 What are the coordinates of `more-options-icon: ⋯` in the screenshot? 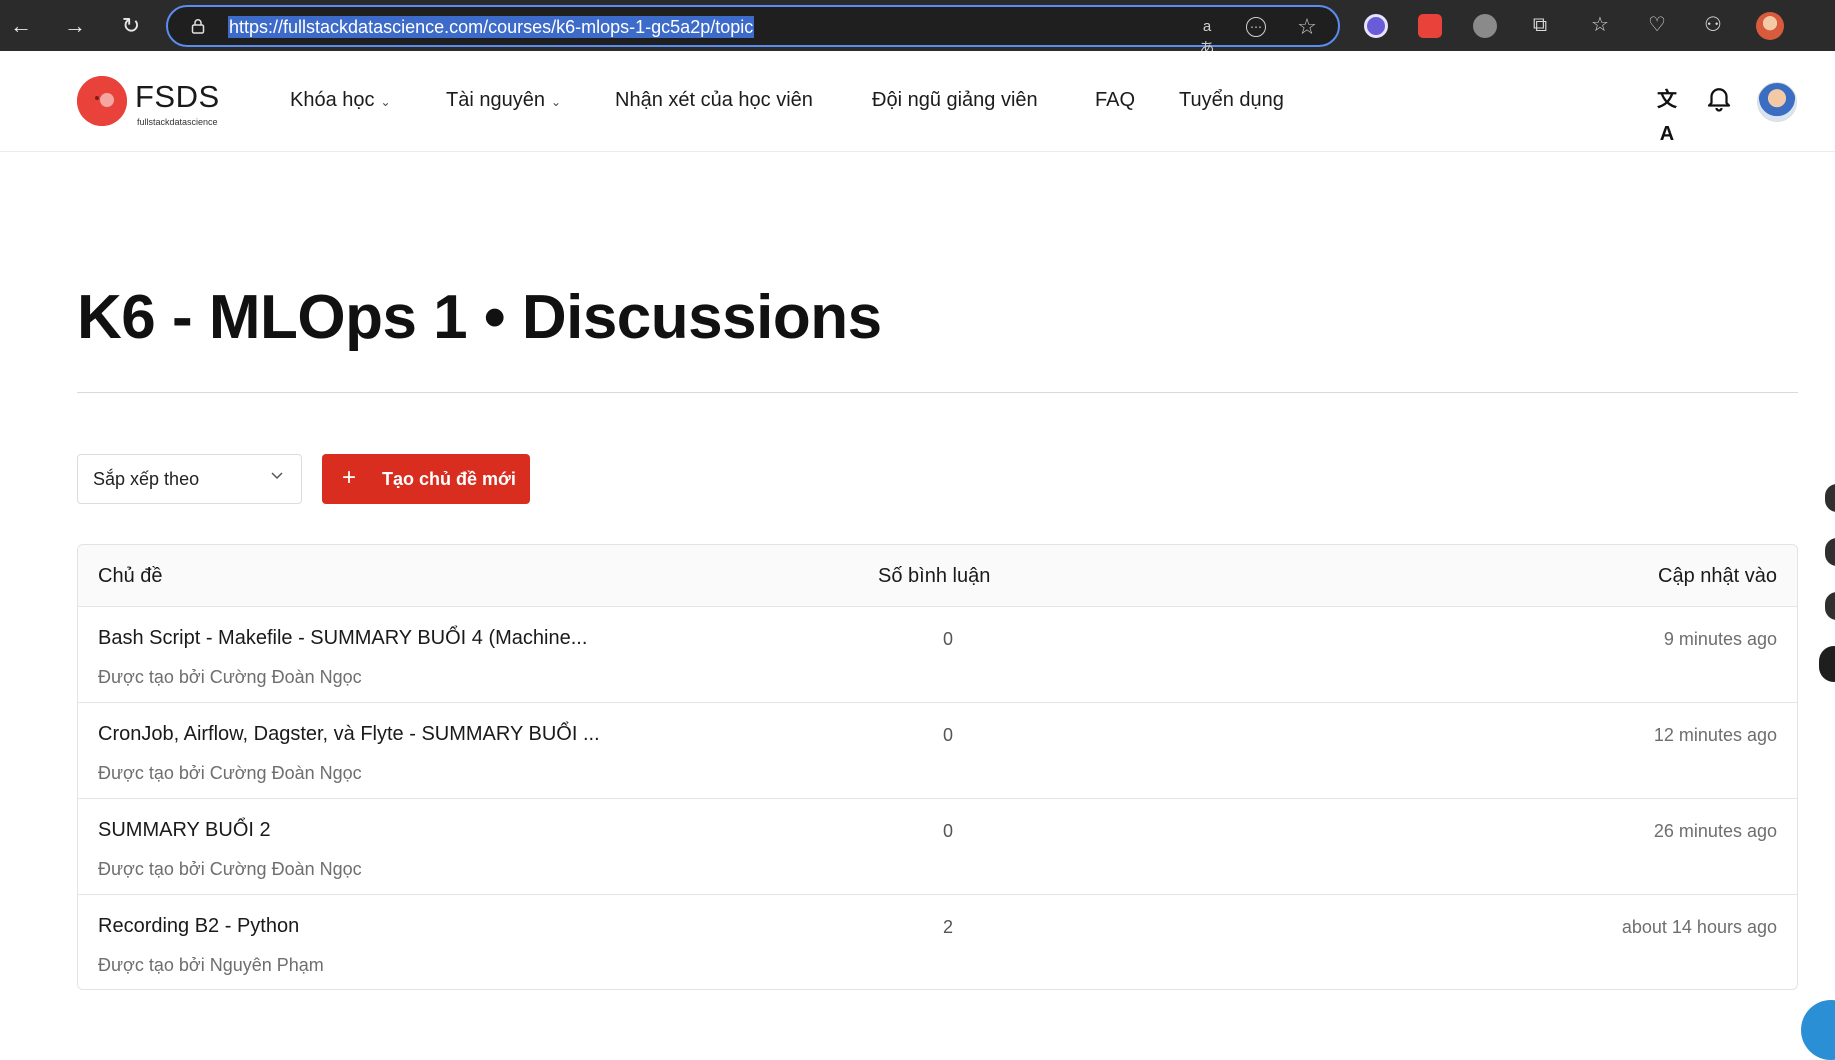 It's located at (1256, 27).